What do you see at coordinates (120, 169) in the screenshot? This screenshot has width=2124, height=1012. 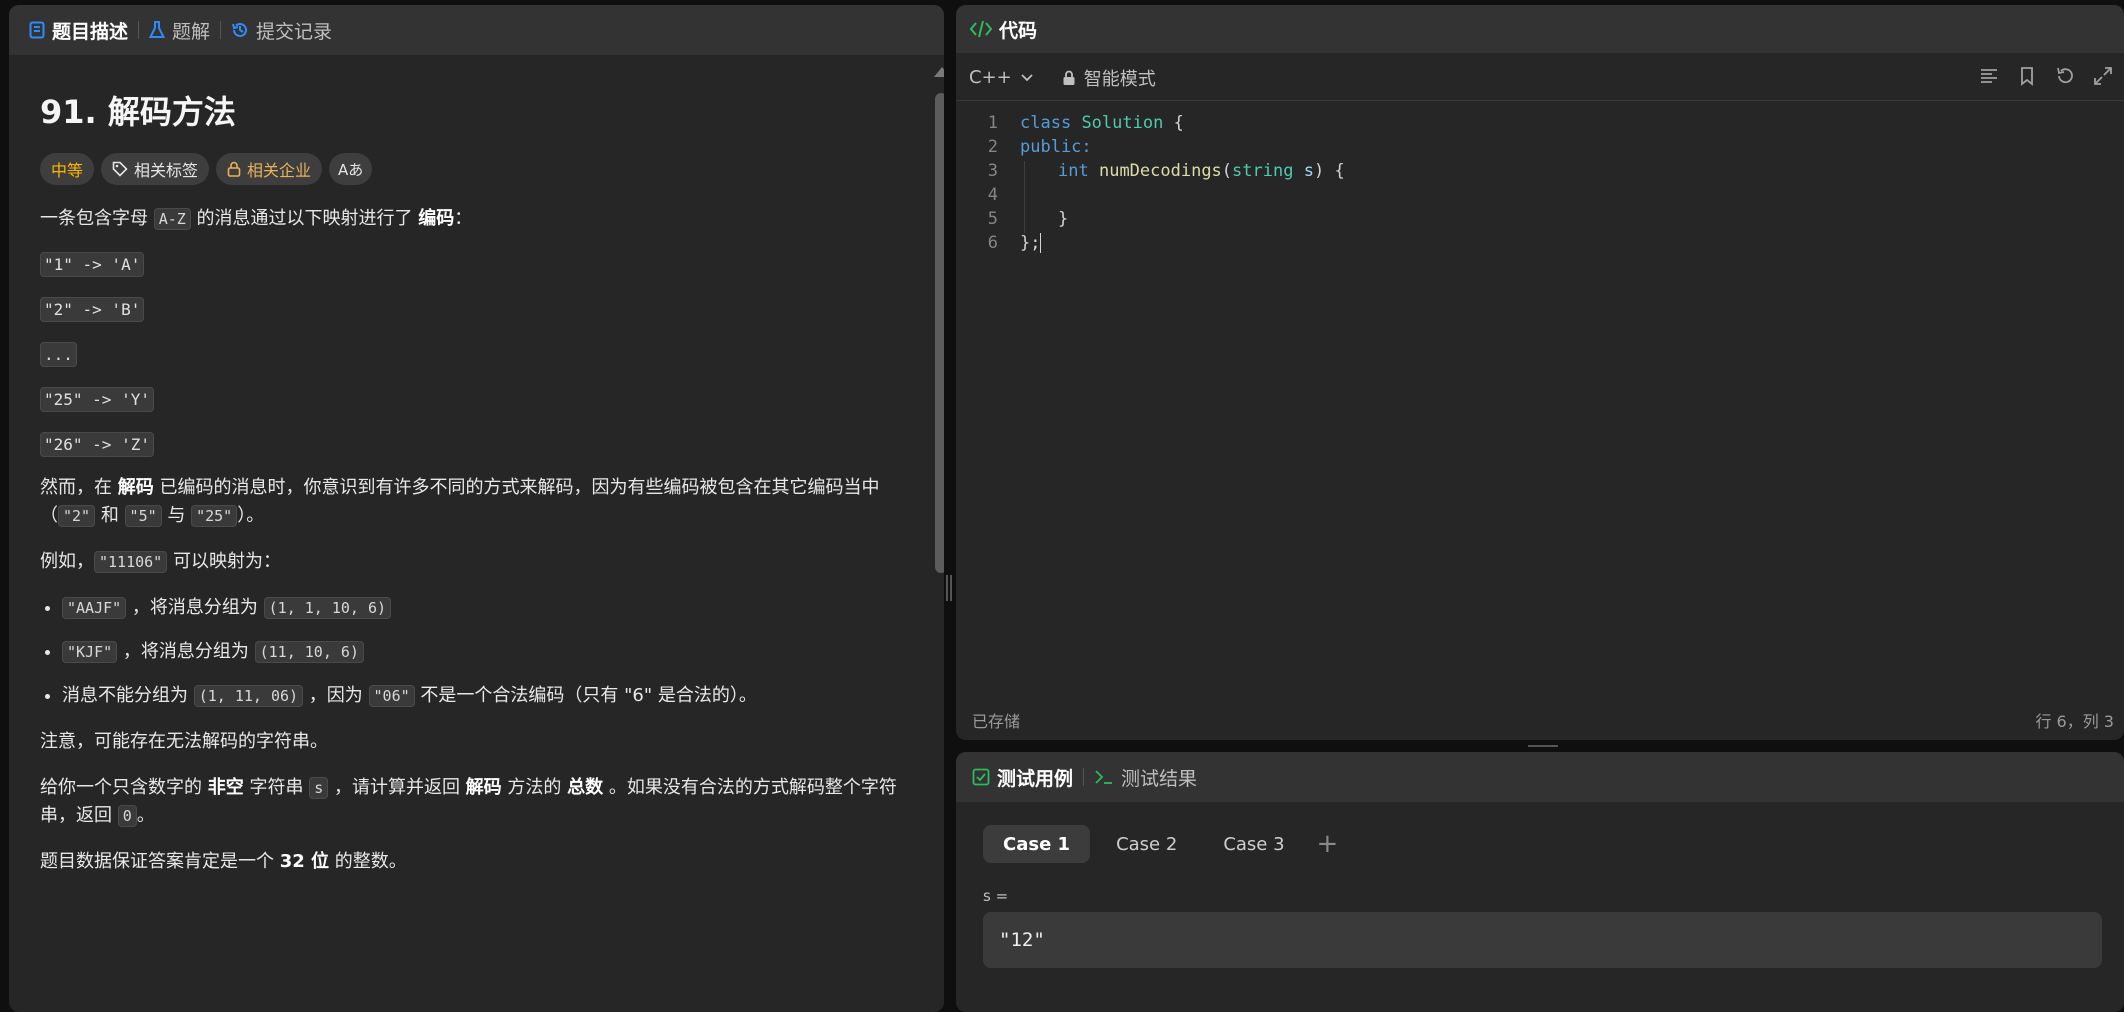 I see `tag-icon` at bounding box center [120, 169].